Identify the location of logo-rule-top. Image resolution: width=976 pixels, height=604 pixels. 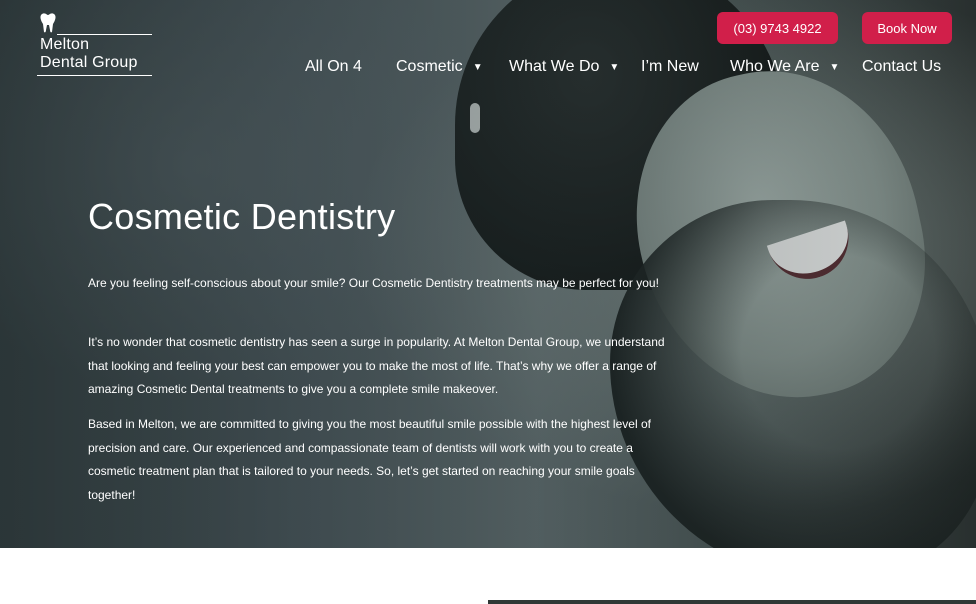
(104, 34).